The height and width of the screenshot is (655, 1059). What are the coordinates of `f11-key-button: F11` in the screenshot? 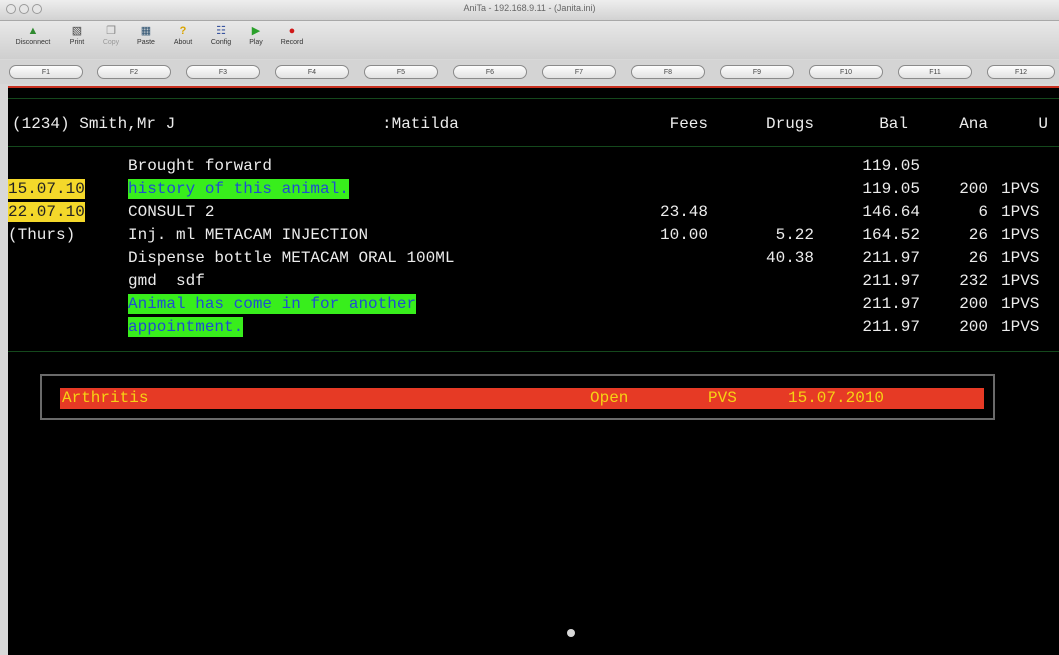 It's located at (935, 72).